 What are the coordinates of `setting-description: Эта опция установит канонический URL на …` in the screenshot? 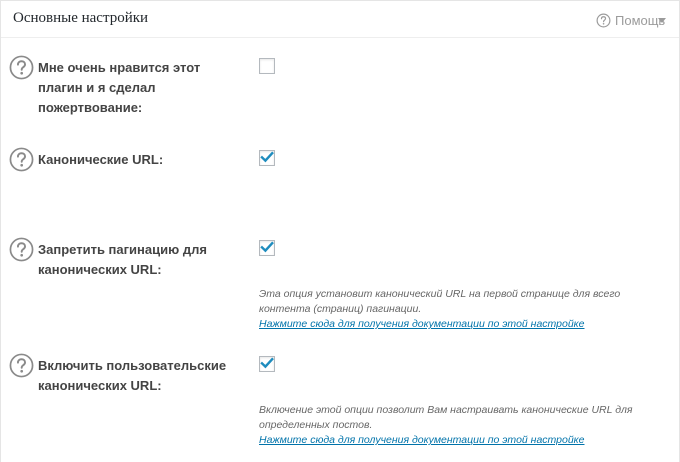 It's located at (459, 309).